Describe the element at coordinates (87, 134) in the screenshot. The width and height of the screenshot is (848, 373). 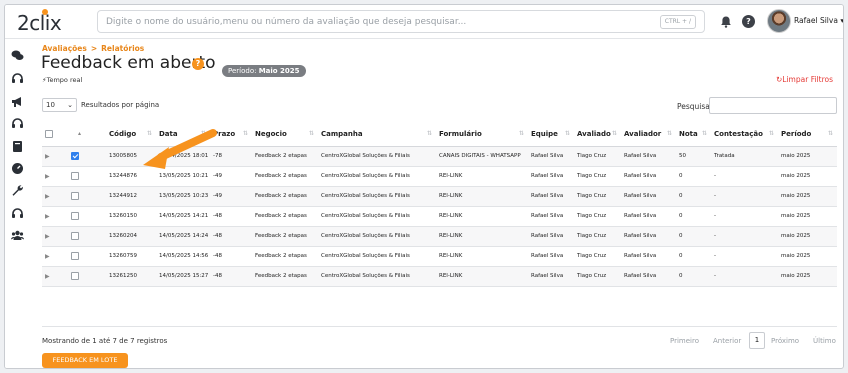
I see `expand-header: ▴` at that location.